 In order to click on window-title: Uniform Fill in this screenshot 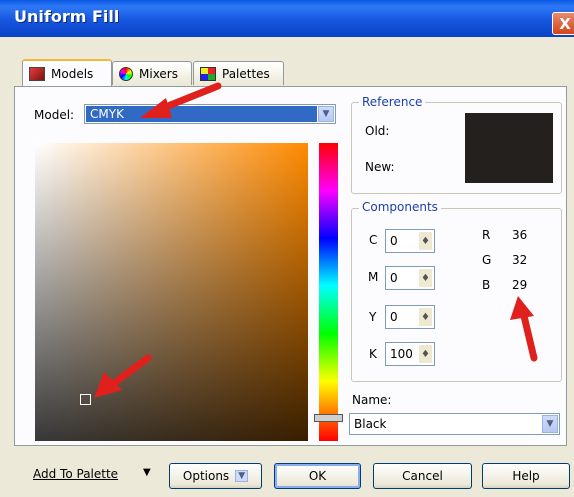, I will do `click(67, 16)`.